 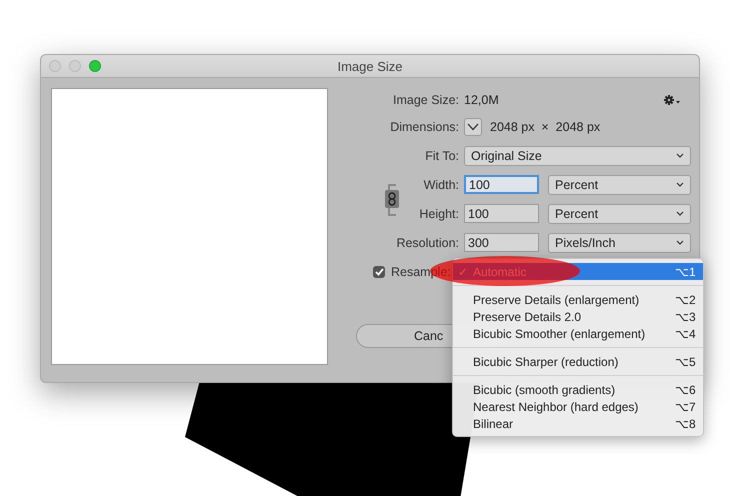 I want to click on menu-item: Bicubic Sharper (reduction) ⌥5, so click(x=578, y=361).